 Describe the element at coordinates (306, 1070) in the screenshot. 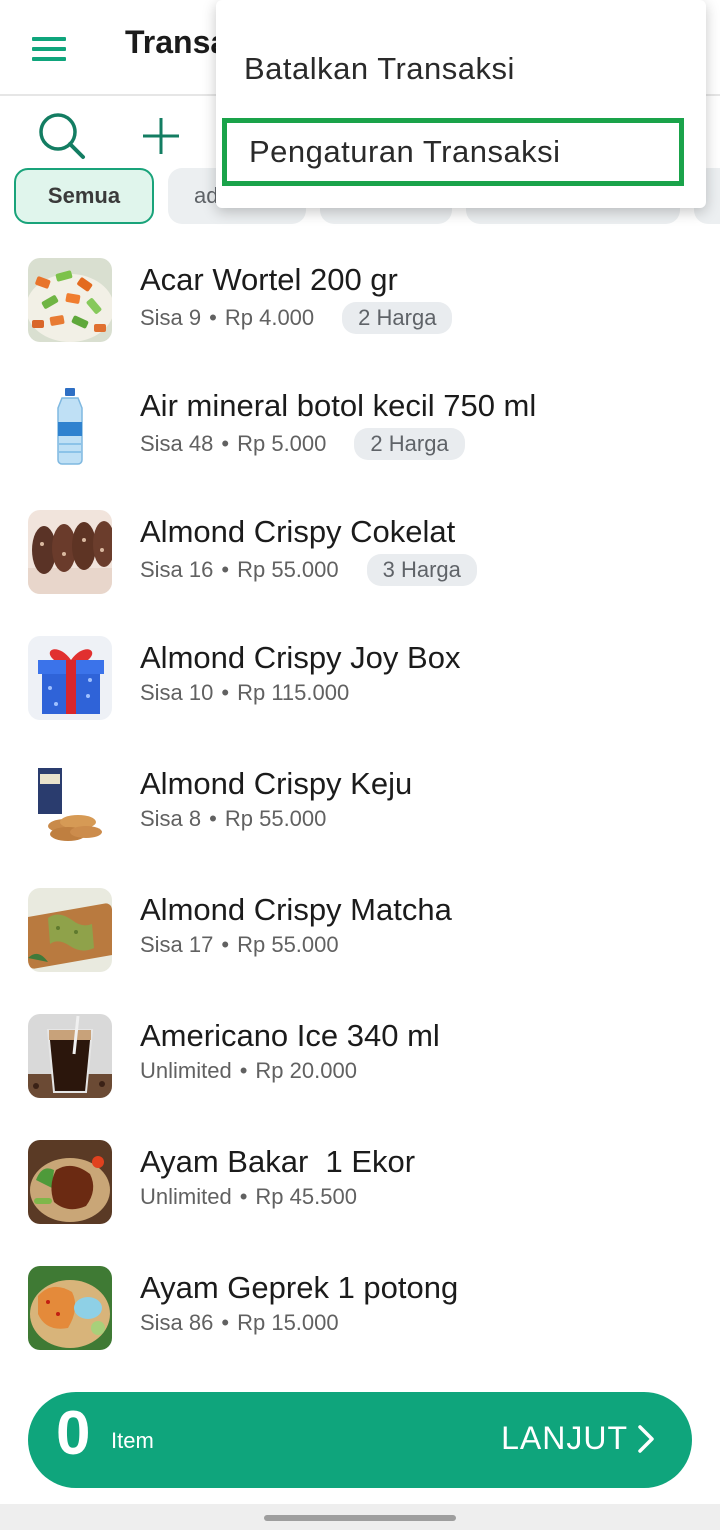

I see `product-price: Rp 20.000` at that location.